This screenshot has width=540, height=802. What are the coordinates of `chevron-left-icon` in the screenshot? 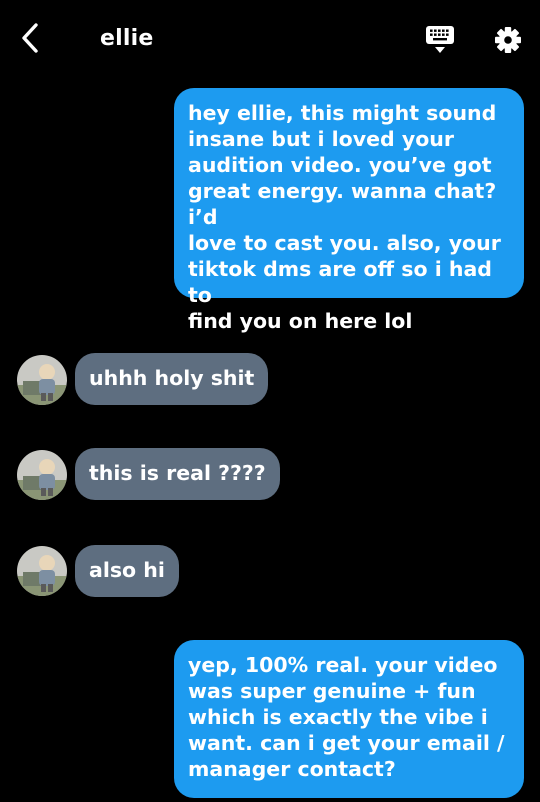 It's located at (30, 38).